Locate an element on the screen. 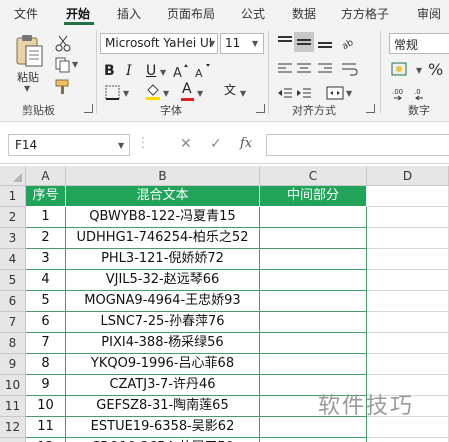 This screenshot has height=442, width=449. table-cell-b5: VJIL5-32-赵远琴66 is located at coordinates (163, 280).